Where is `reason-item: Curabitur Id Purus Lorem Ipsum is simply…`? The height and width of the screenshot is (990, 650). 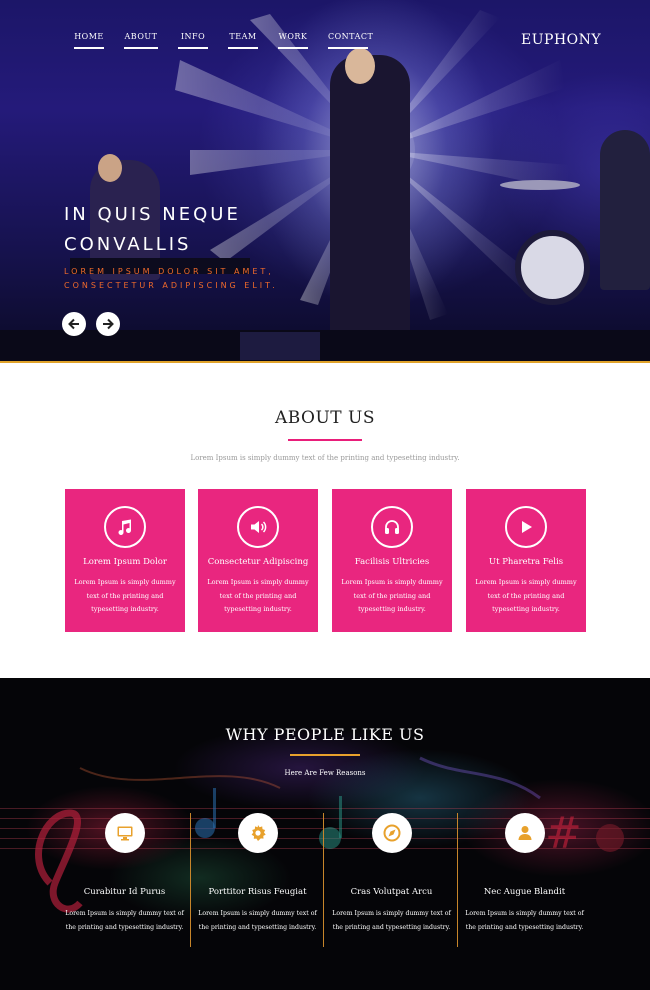 reason-item: Curabitur Id Purus Lorem Ipsum is simply… is located at coordinates (124, 880).